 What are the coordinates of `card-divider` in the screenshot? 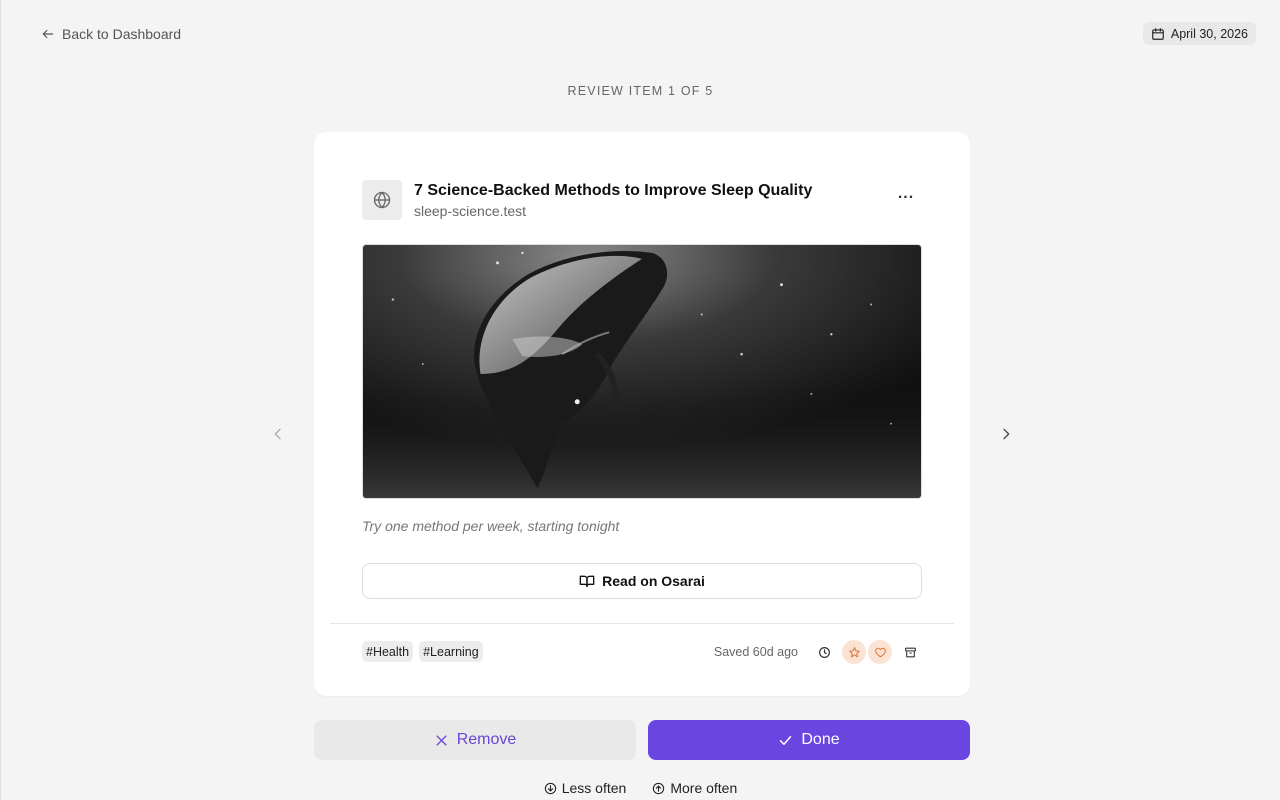 It's located at (642, 623).